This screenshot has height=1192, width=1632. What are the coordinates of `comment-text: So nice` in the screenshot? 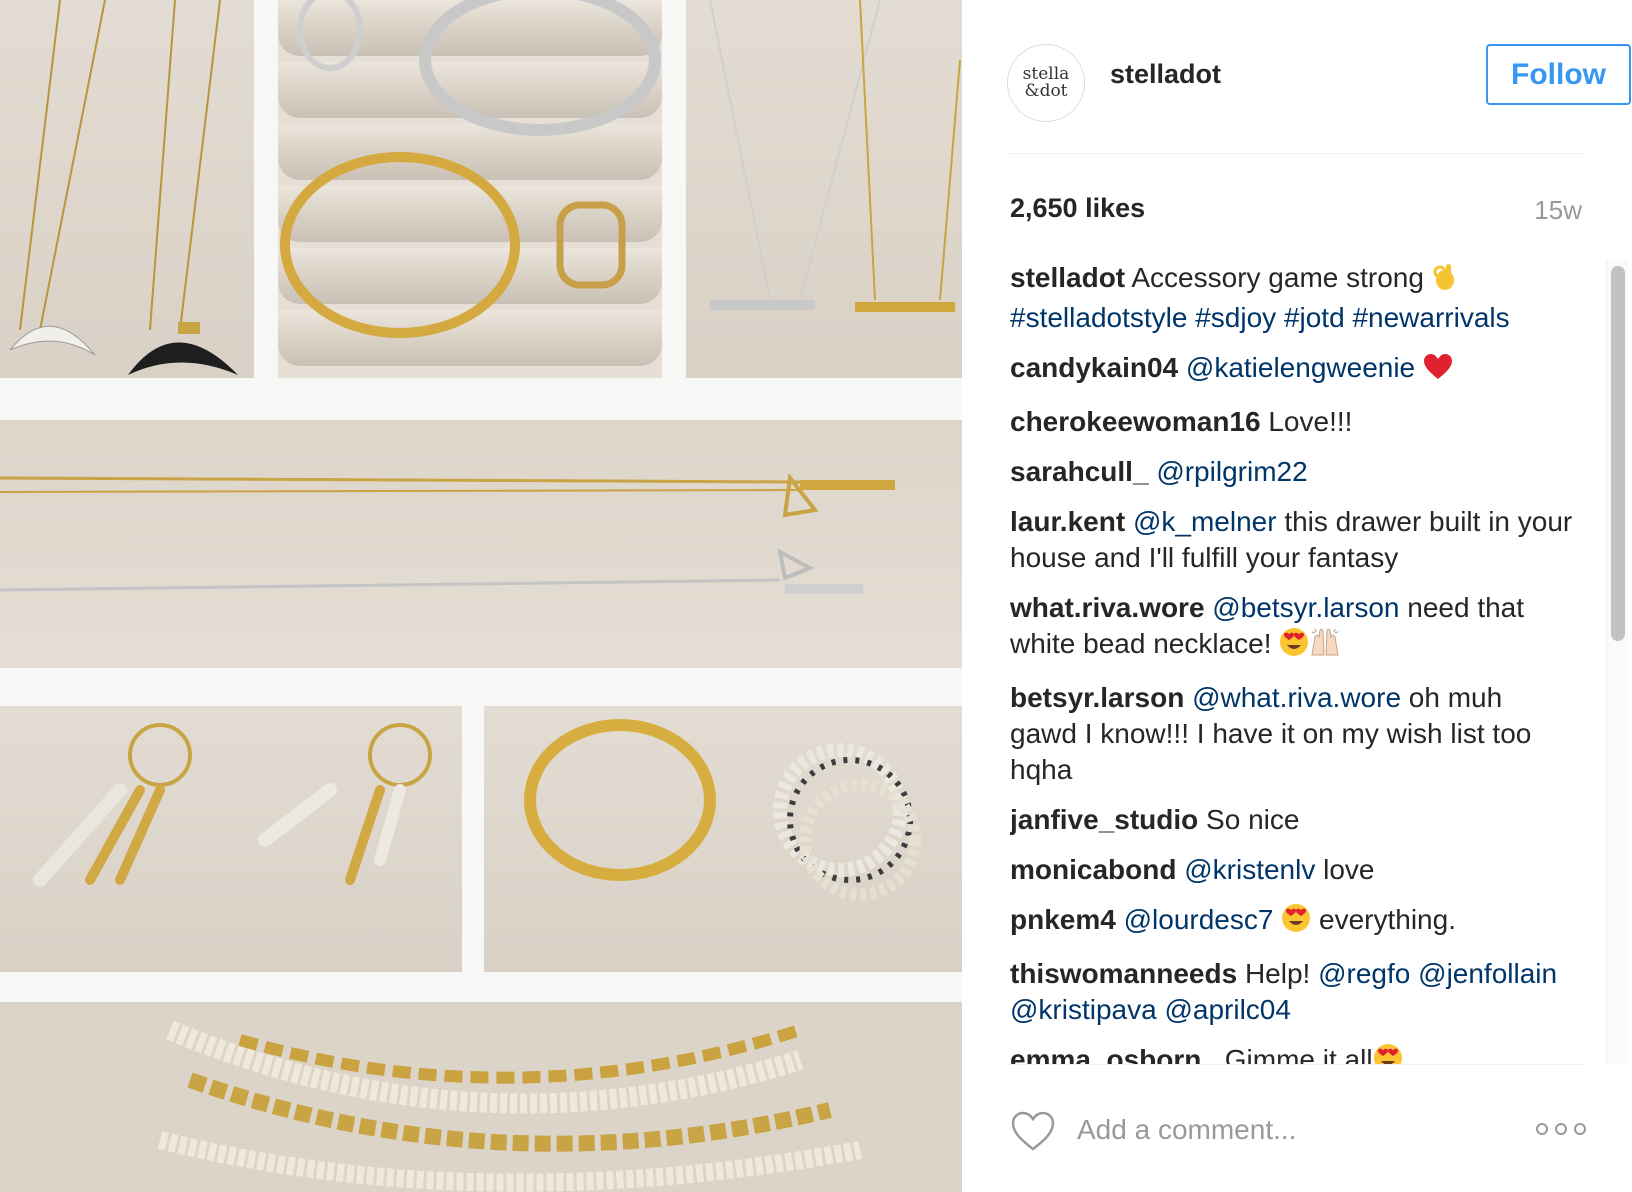 It's located at (1253, 819).